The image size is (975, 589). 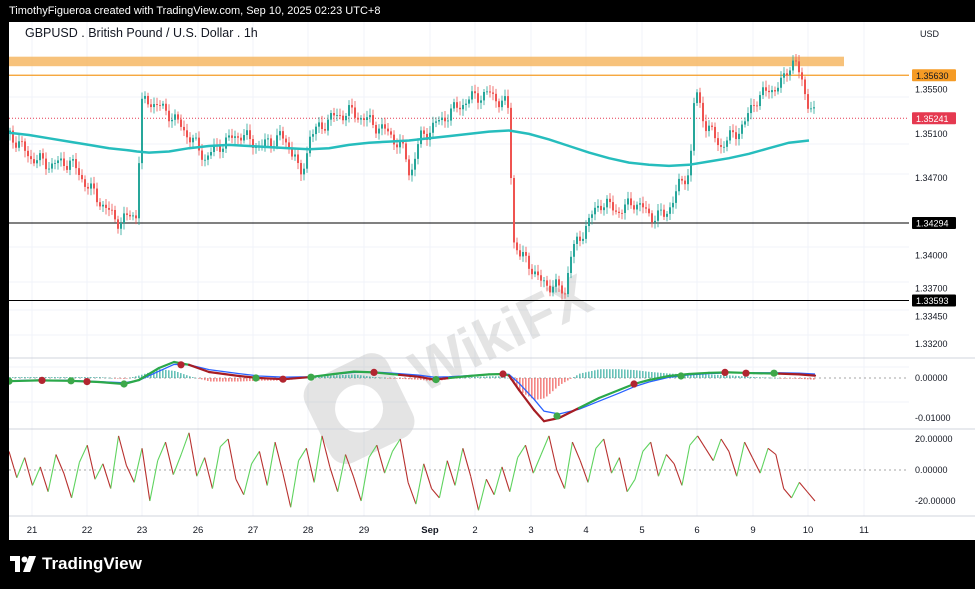 I want to click on time-tick-label: 11, so click(x=864, y=530).